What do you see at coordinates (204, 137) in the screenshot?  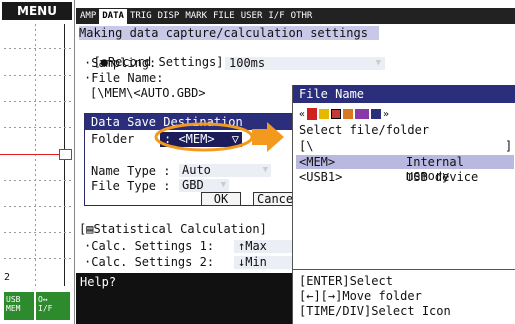 I see `callout-ellipse` at bounding box center [204, 137].